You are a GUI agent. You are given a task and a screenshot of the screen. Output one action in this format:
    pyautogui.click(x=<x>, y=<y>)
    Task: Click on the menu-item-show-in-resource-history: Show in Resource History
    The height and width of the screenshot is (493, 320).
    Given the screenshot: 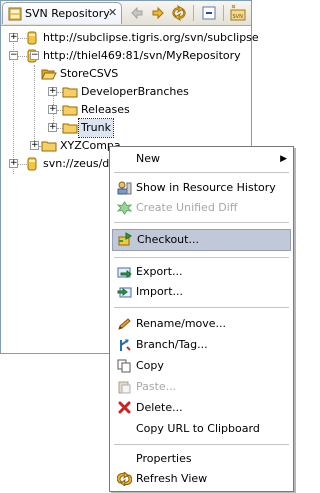 What is the action you would take?
    pyautogui.click(x=201, y=188)
    